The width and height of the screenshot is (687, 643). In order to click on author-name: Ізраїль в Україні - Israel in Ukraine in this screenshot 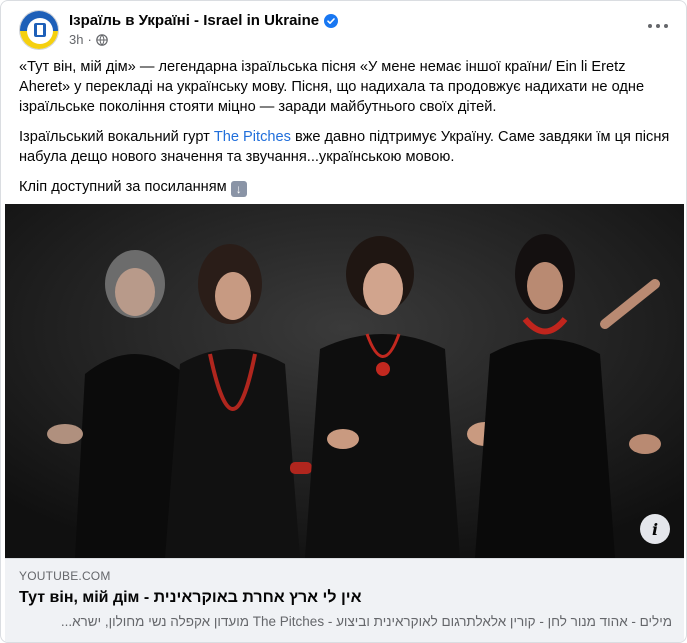, I will do `click(194, 20)`.